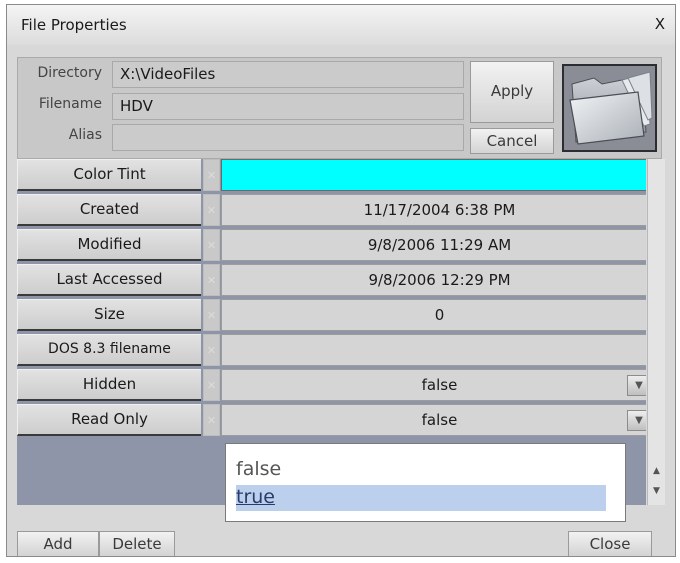 This screenshot has width=680, height=563. What do you see at coordinates (433, 175) in the screenshot?
I see `color-tint-swatch` at bounding box center [433, 175].